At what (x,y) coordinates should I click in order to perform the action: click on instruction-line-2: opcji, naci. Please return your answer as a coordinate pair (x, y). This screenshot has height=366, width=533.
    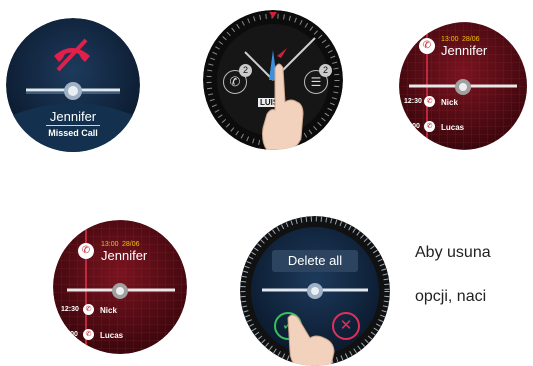
    Looking at the image, I should click on (451, 296).